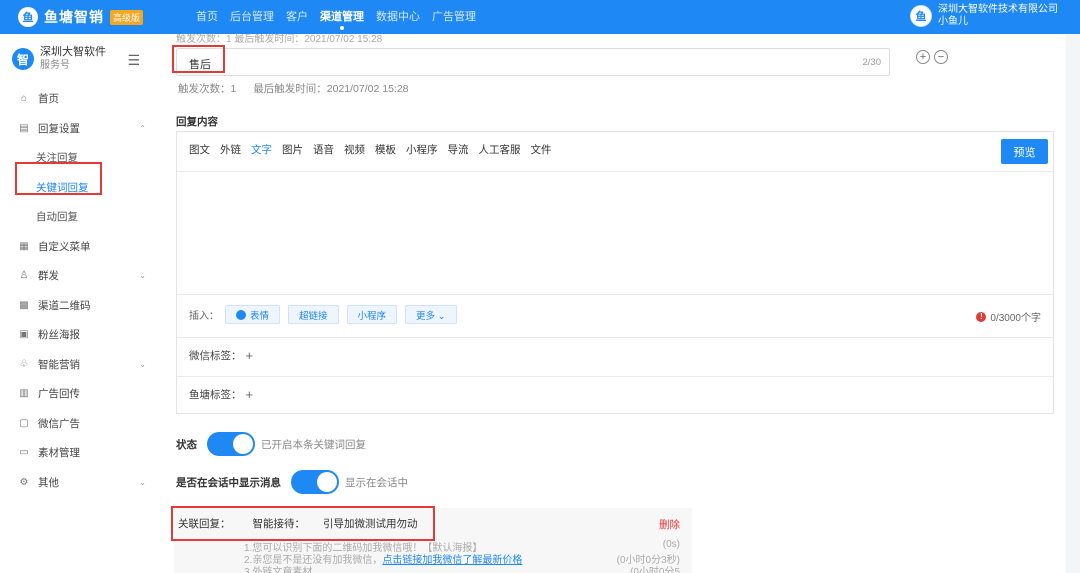 The image size is (1080, 573). What do you see at coordinates (81, 335) in the screenshot?
I see `sidebar-item-fan-poster: ▣ 粉丝海报` at bounding box center [81, 335].